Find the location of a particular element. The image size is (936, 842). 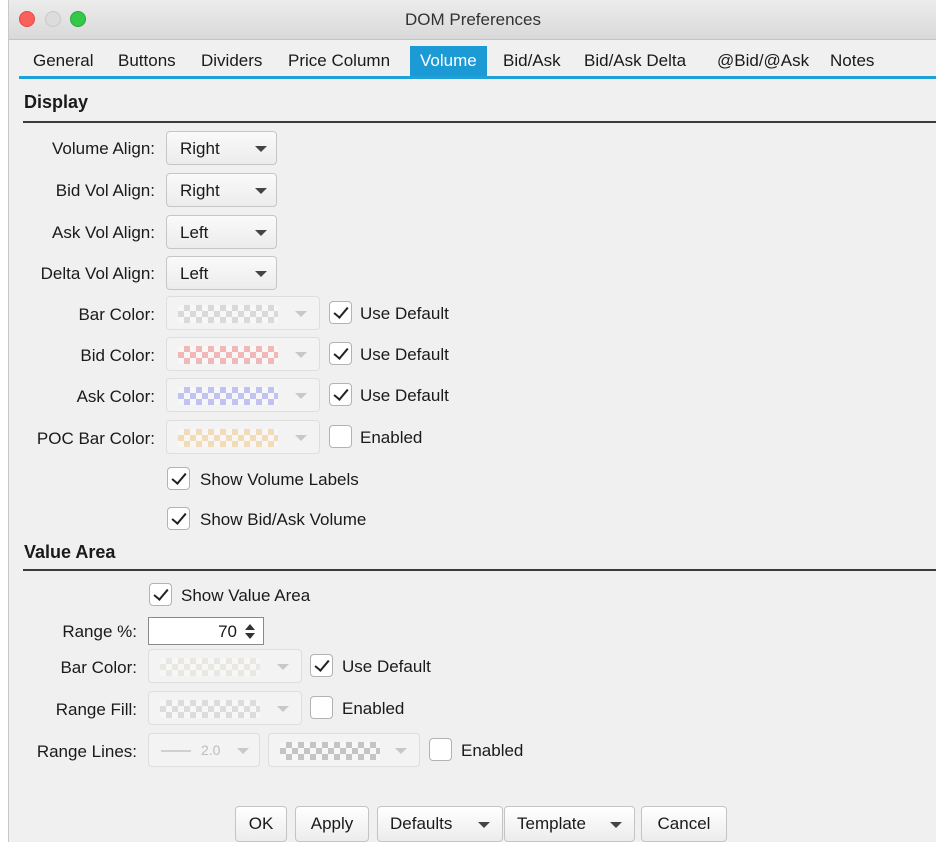

bid-color-use-default-checkbox is located at coordinates (340, 353).